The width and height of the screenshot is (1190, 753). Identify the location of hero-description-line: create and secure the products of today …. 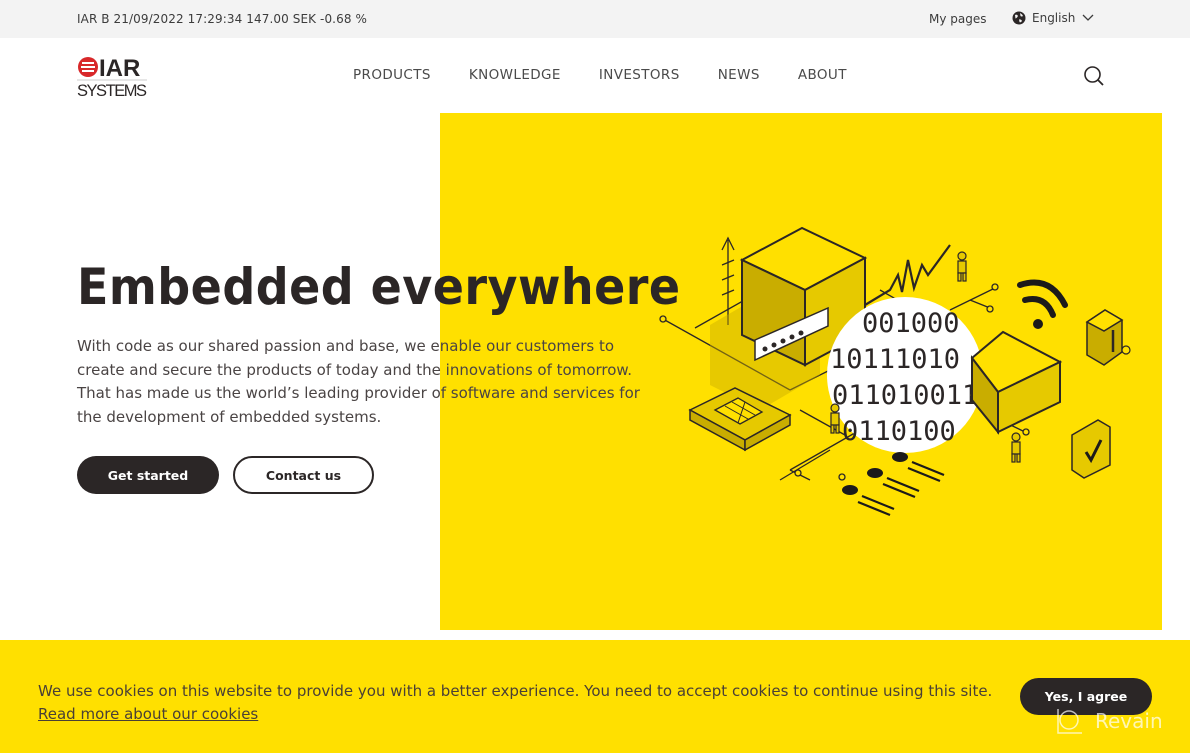
(355, 369).